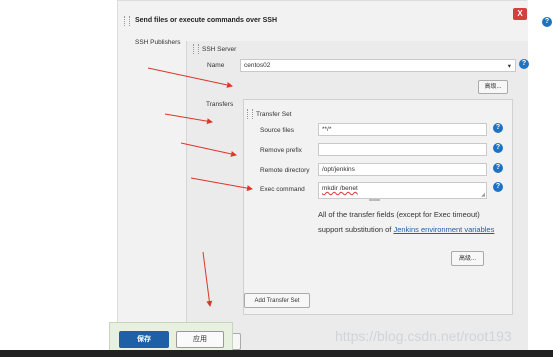 Image resolution: width=553 pixels, height=357 pixels. I want to click on annotation-arrows, so click(200, 187).